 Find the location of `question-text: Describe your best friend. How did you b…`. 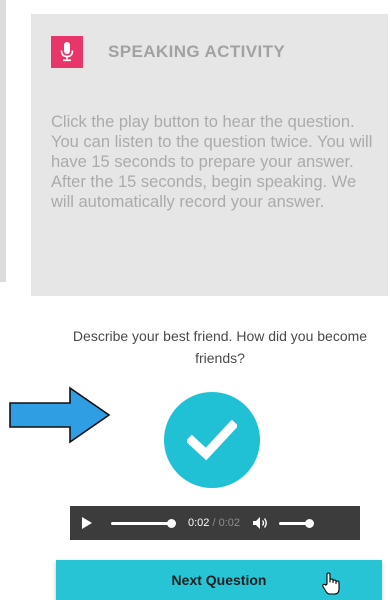

question-text: Describe your best friend. How did you b… is located at coordinates (220, 347).